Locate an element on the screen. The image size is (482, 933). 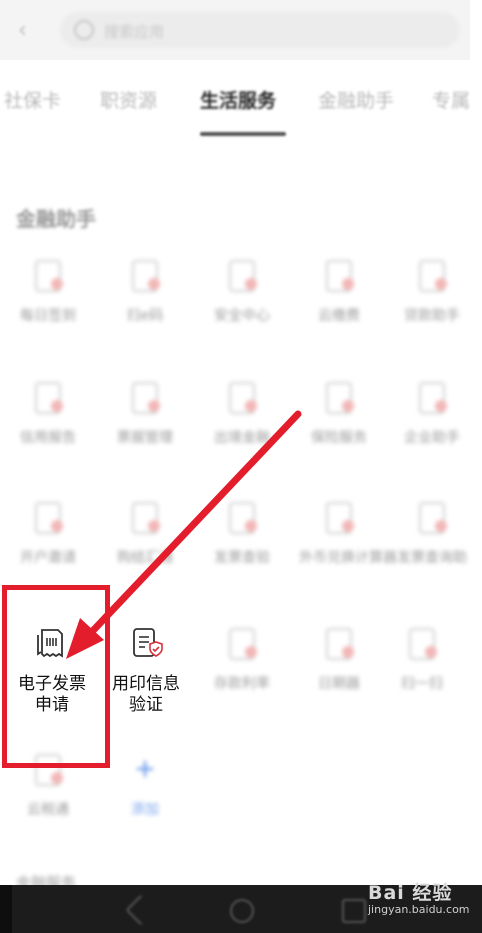
tab-item: 金融助手 is located at coordinates (356, 99).